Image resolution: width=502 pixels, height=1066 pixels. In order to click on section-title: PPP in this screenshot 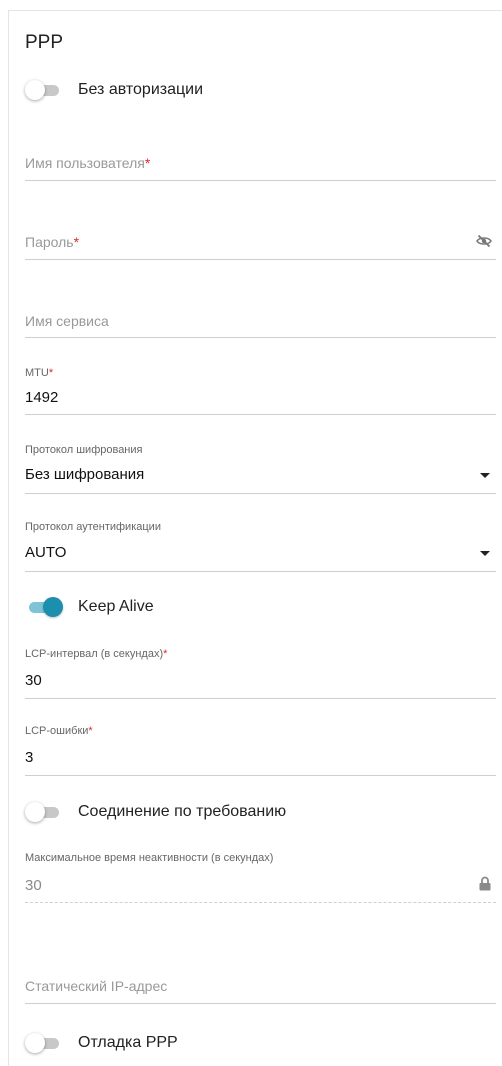, I will do `click(44, 42)`.